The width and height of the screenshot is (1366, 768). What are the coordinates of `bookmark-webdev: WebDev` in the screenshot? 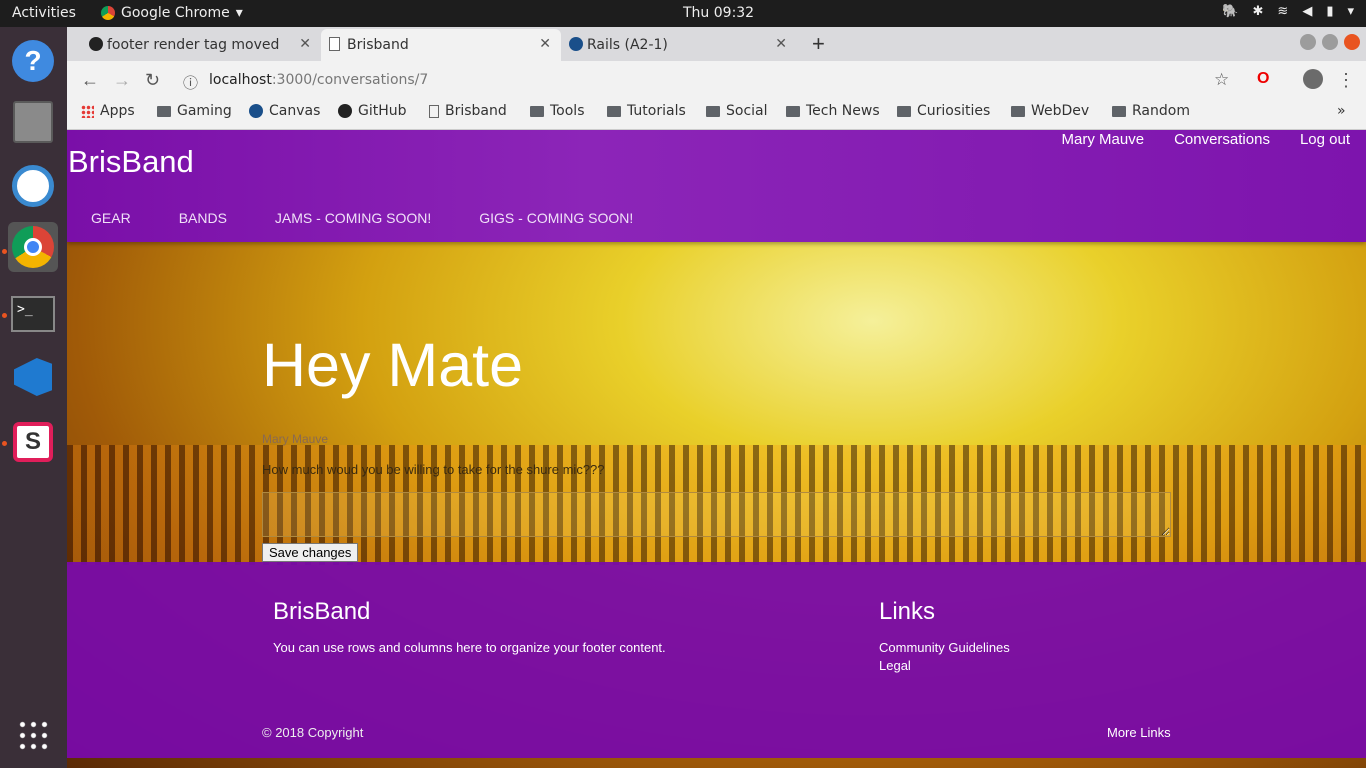 It's located at (1050, 111).